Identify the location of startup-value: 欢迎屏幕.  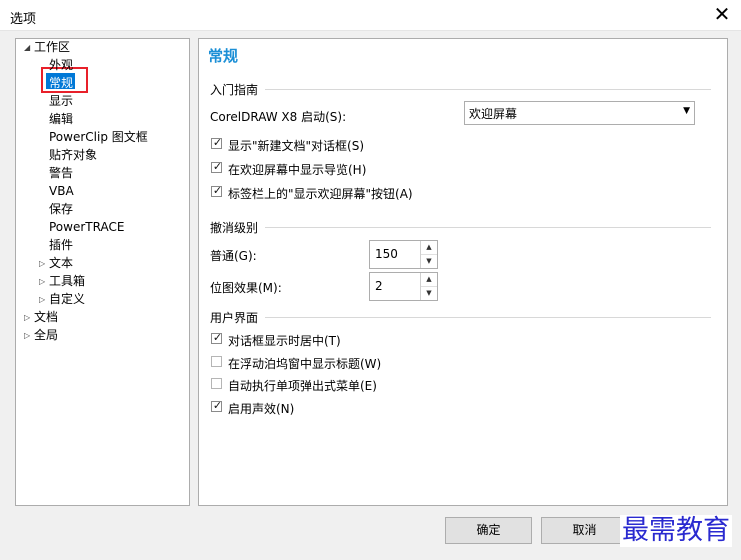
(493, 114).